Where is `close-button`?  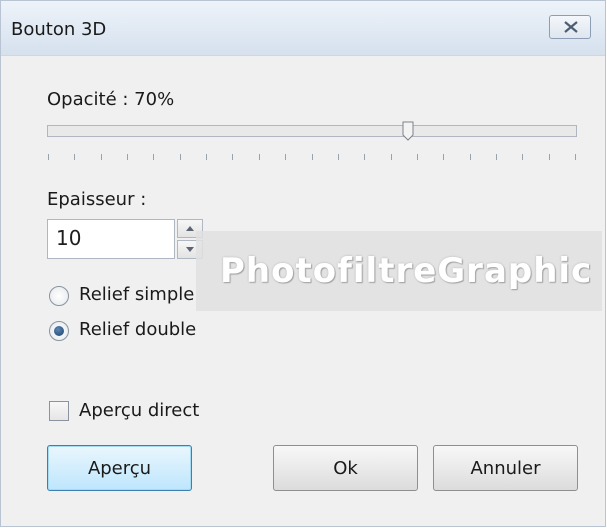 close-button is located at coordinates (570, 27).